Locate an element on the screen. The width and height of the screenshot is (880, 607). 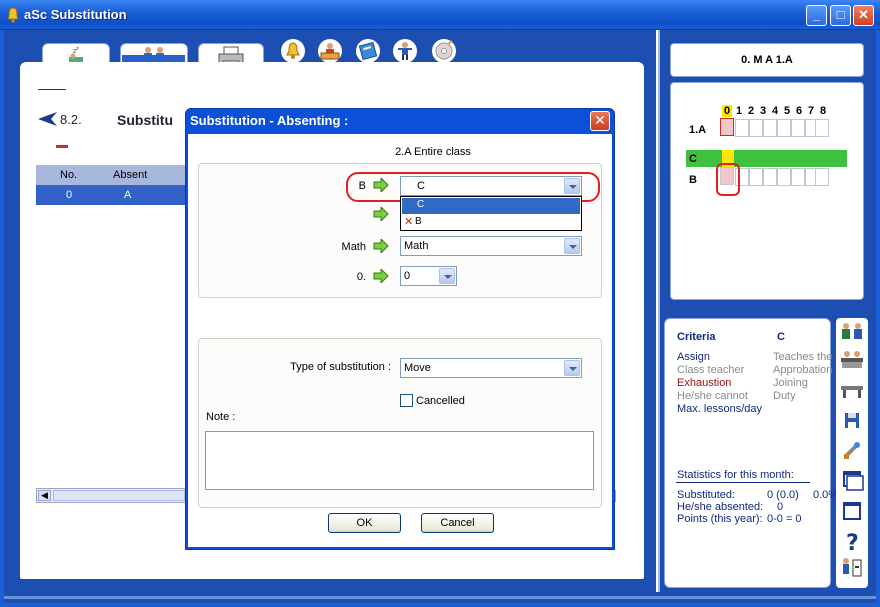
period-select: 0 is located at coordinates (428, 276).